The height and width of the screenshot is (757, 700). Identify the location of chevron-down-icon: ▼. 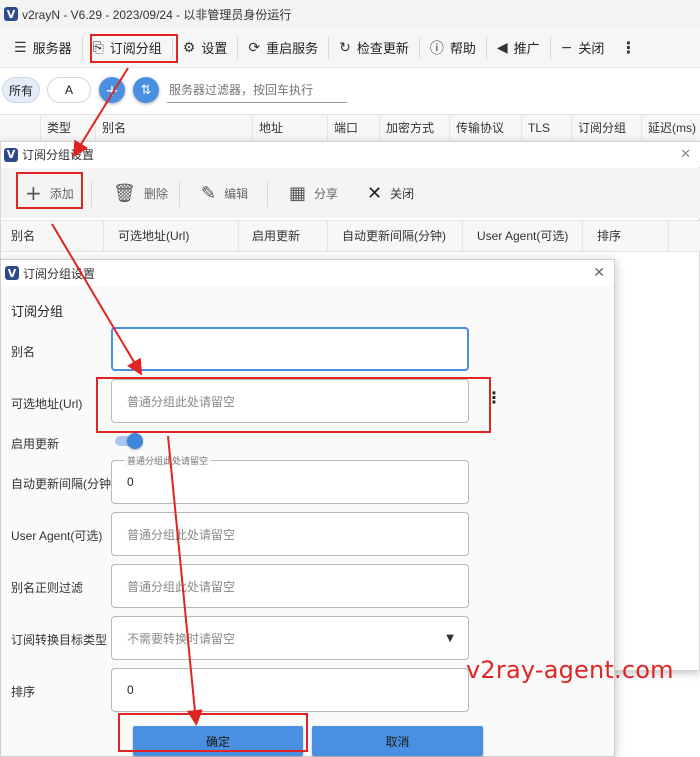
(450, 638).